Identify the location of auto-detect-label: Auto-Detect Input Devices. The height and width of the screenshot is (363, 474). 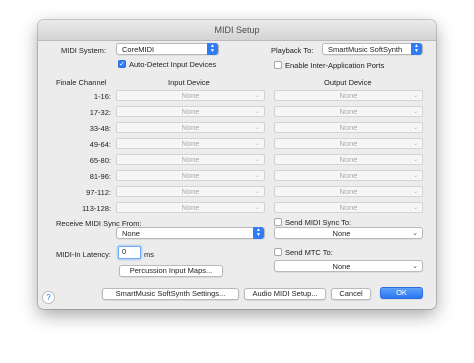
(173, 64).